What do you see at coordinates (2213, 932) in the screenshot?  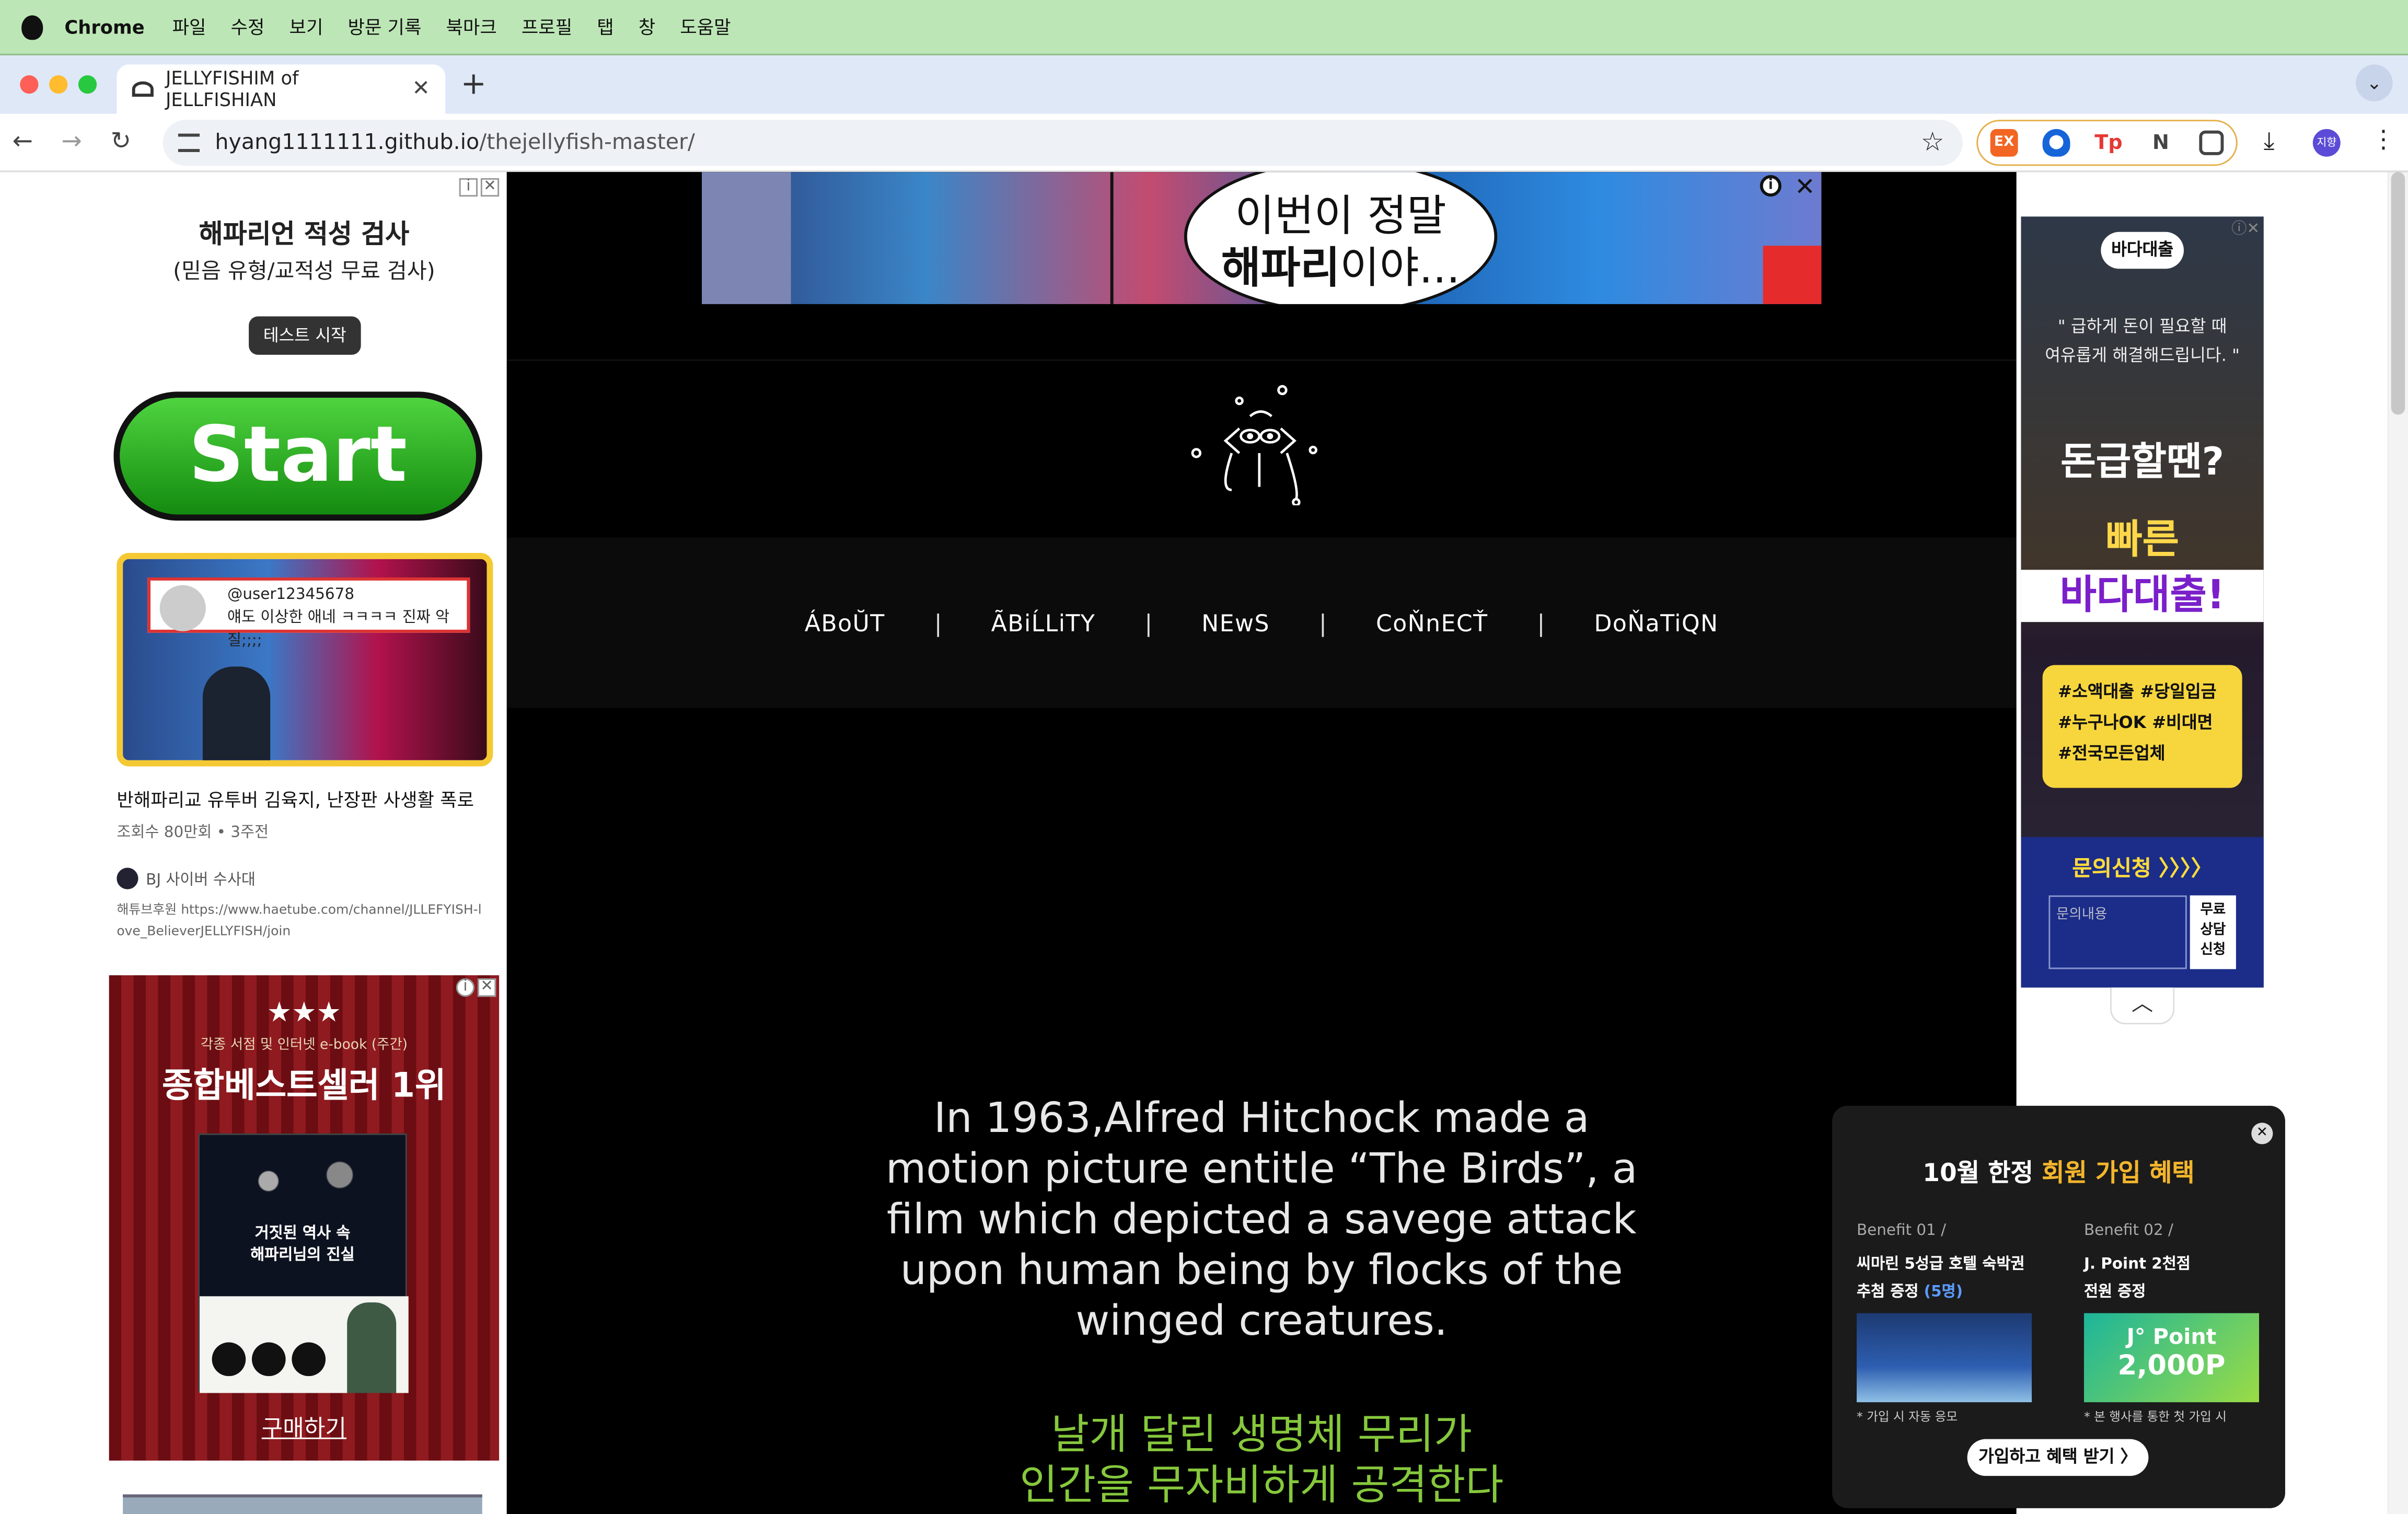 I see `free-consult-button: 무료 상담 신청` at bounding box center [2213, 932].